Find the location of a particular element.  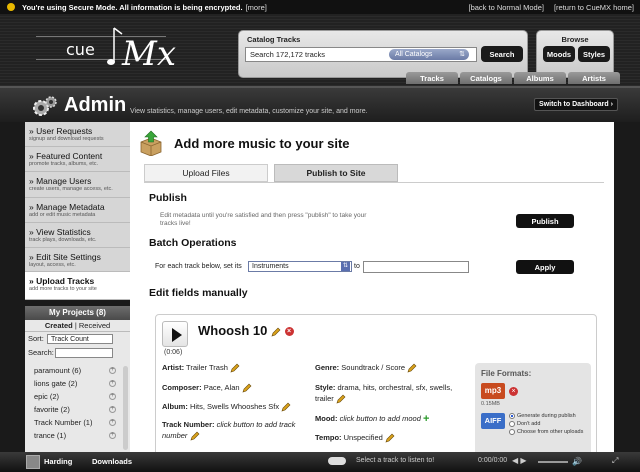

expand-icon: ⤢ is located at coordinates (615, 461).